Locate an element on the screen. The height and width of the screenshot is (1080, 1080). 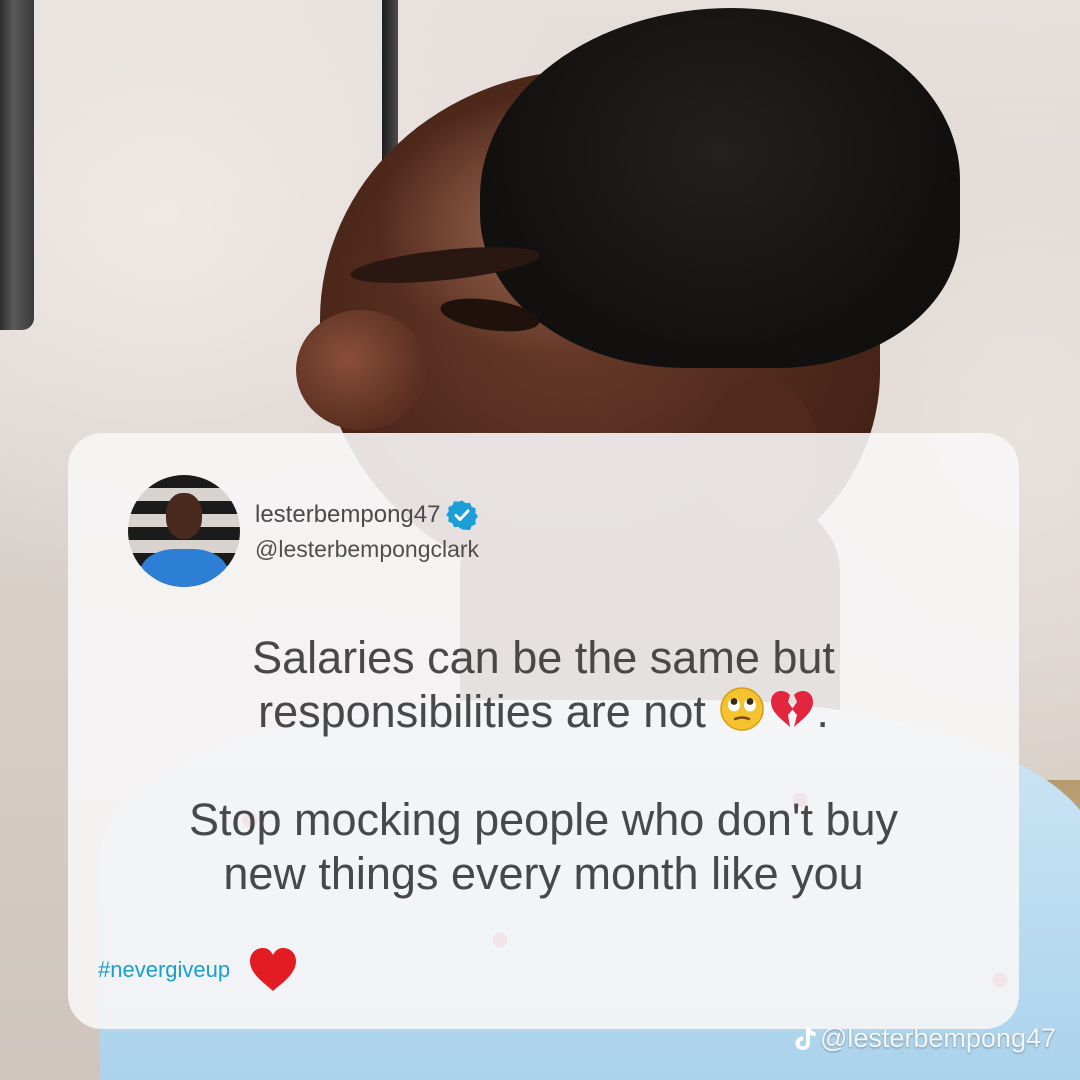
author-handle: @lesterbempongclark is located at coordinates (367, 549).